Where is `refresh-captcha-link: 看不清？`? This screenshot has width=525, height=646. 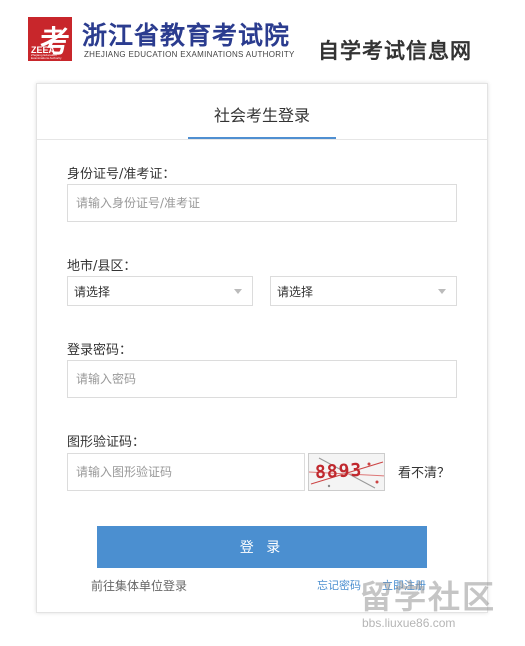 refresh-captcha-link: 看不清？ is located at coordinates (424, 471).